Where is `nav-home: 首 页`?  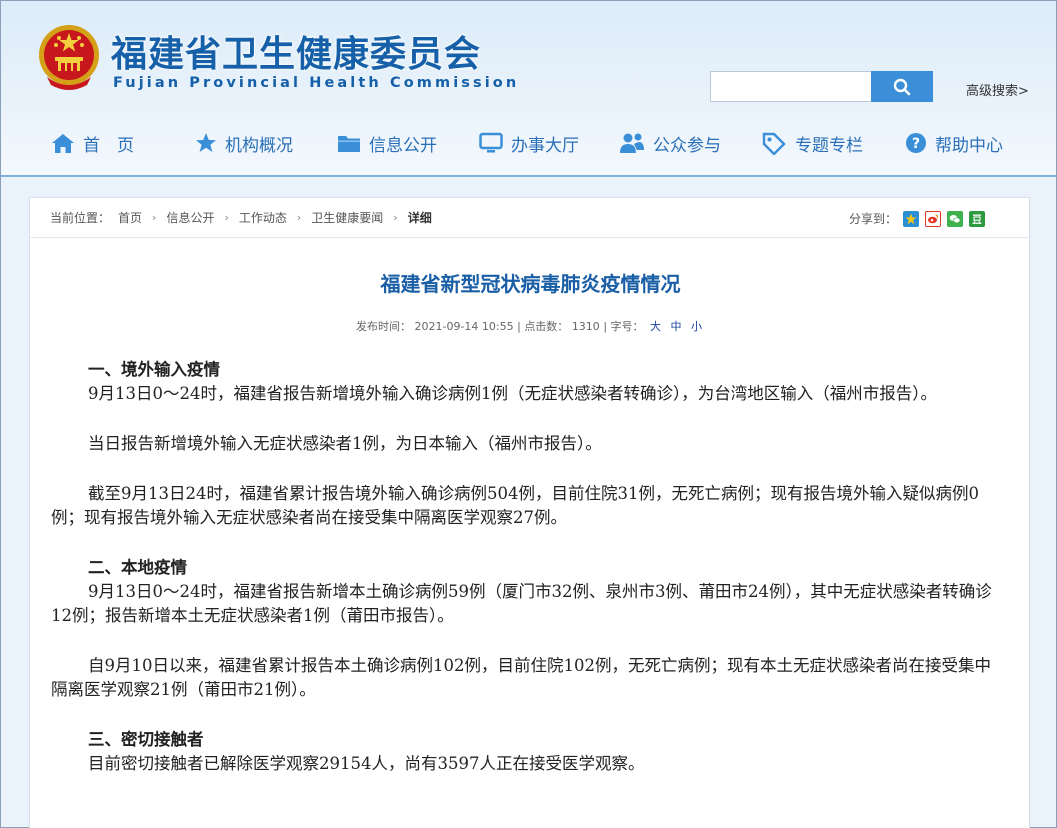
nav-home: 首 页 is located at coordinates (92, 143).